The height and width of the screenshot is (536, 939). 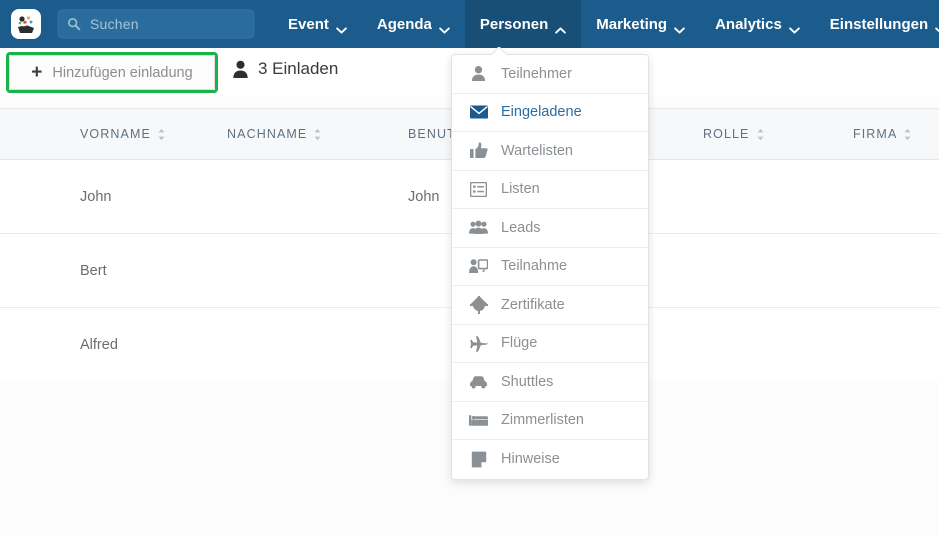 I want to click on add-invitation-highlight: + Hinzufügen einladung, so click(x=112, y=72).